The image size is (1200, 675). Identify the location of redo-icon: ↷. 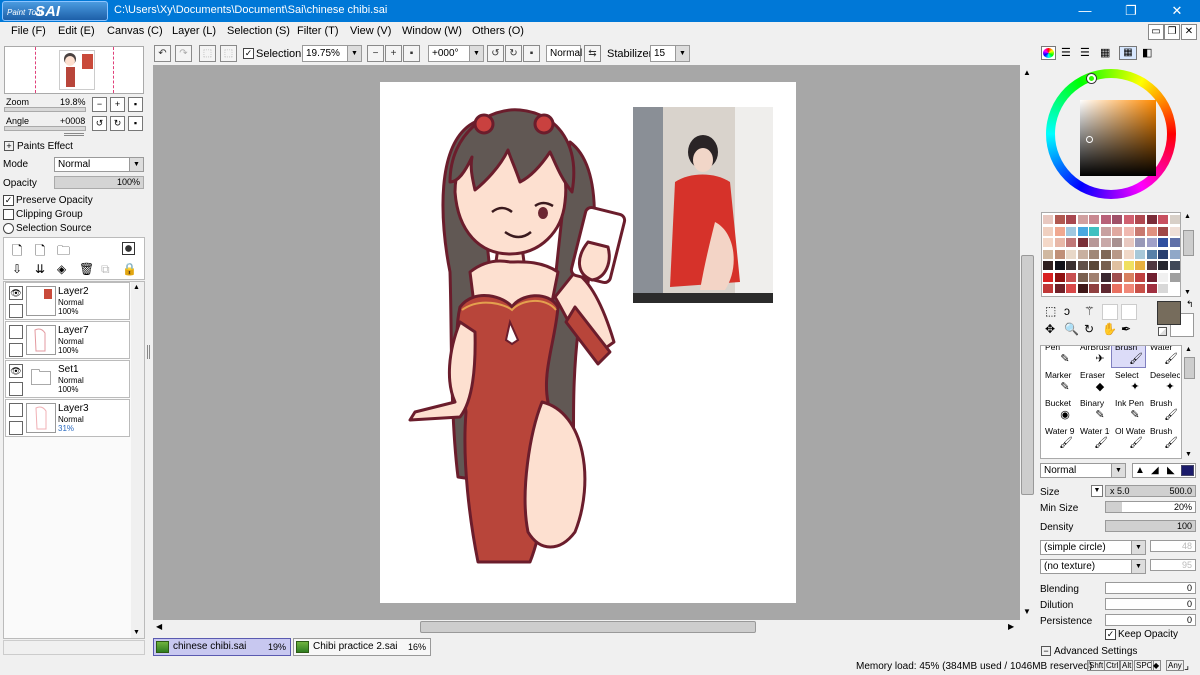
(183, 53).